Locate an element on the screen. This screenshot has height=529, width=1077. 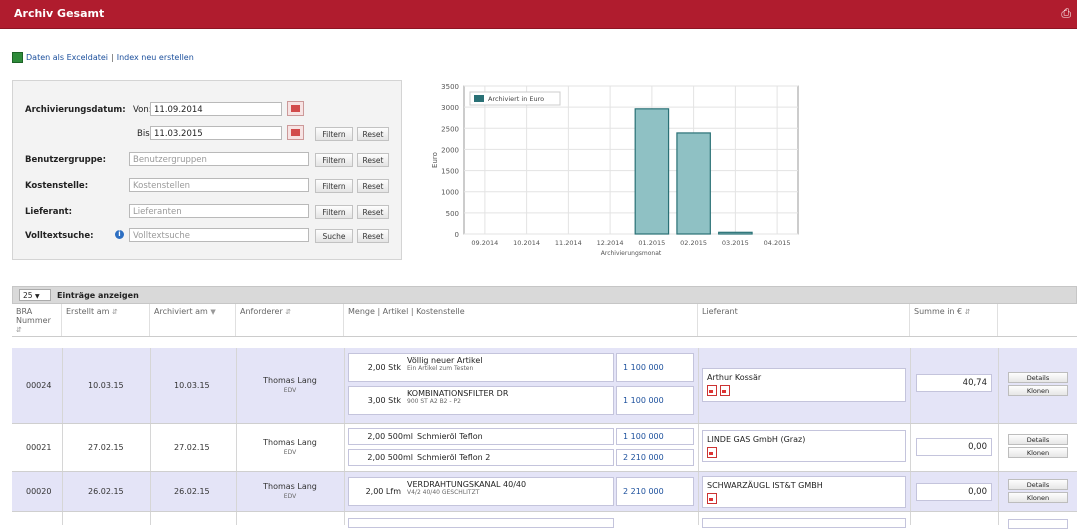
excel-export-link: Daten als Exceldatei is located at coordinates (67, 57).